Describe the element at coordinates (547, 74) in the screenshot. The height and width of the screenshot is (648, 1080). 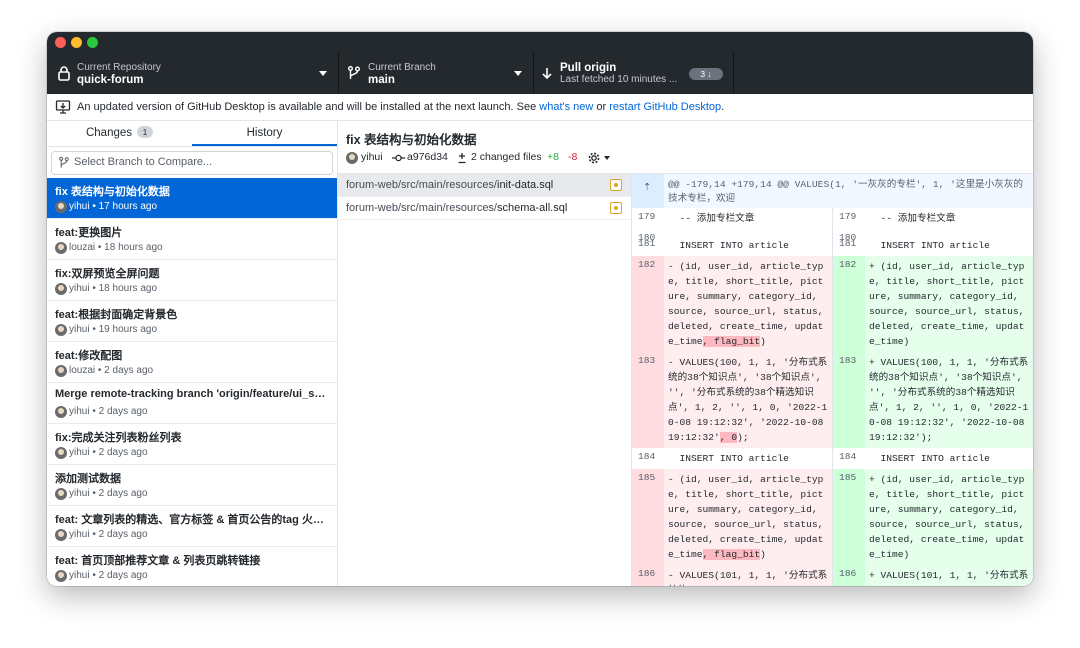
I see `arrow-down-icon` at that location.